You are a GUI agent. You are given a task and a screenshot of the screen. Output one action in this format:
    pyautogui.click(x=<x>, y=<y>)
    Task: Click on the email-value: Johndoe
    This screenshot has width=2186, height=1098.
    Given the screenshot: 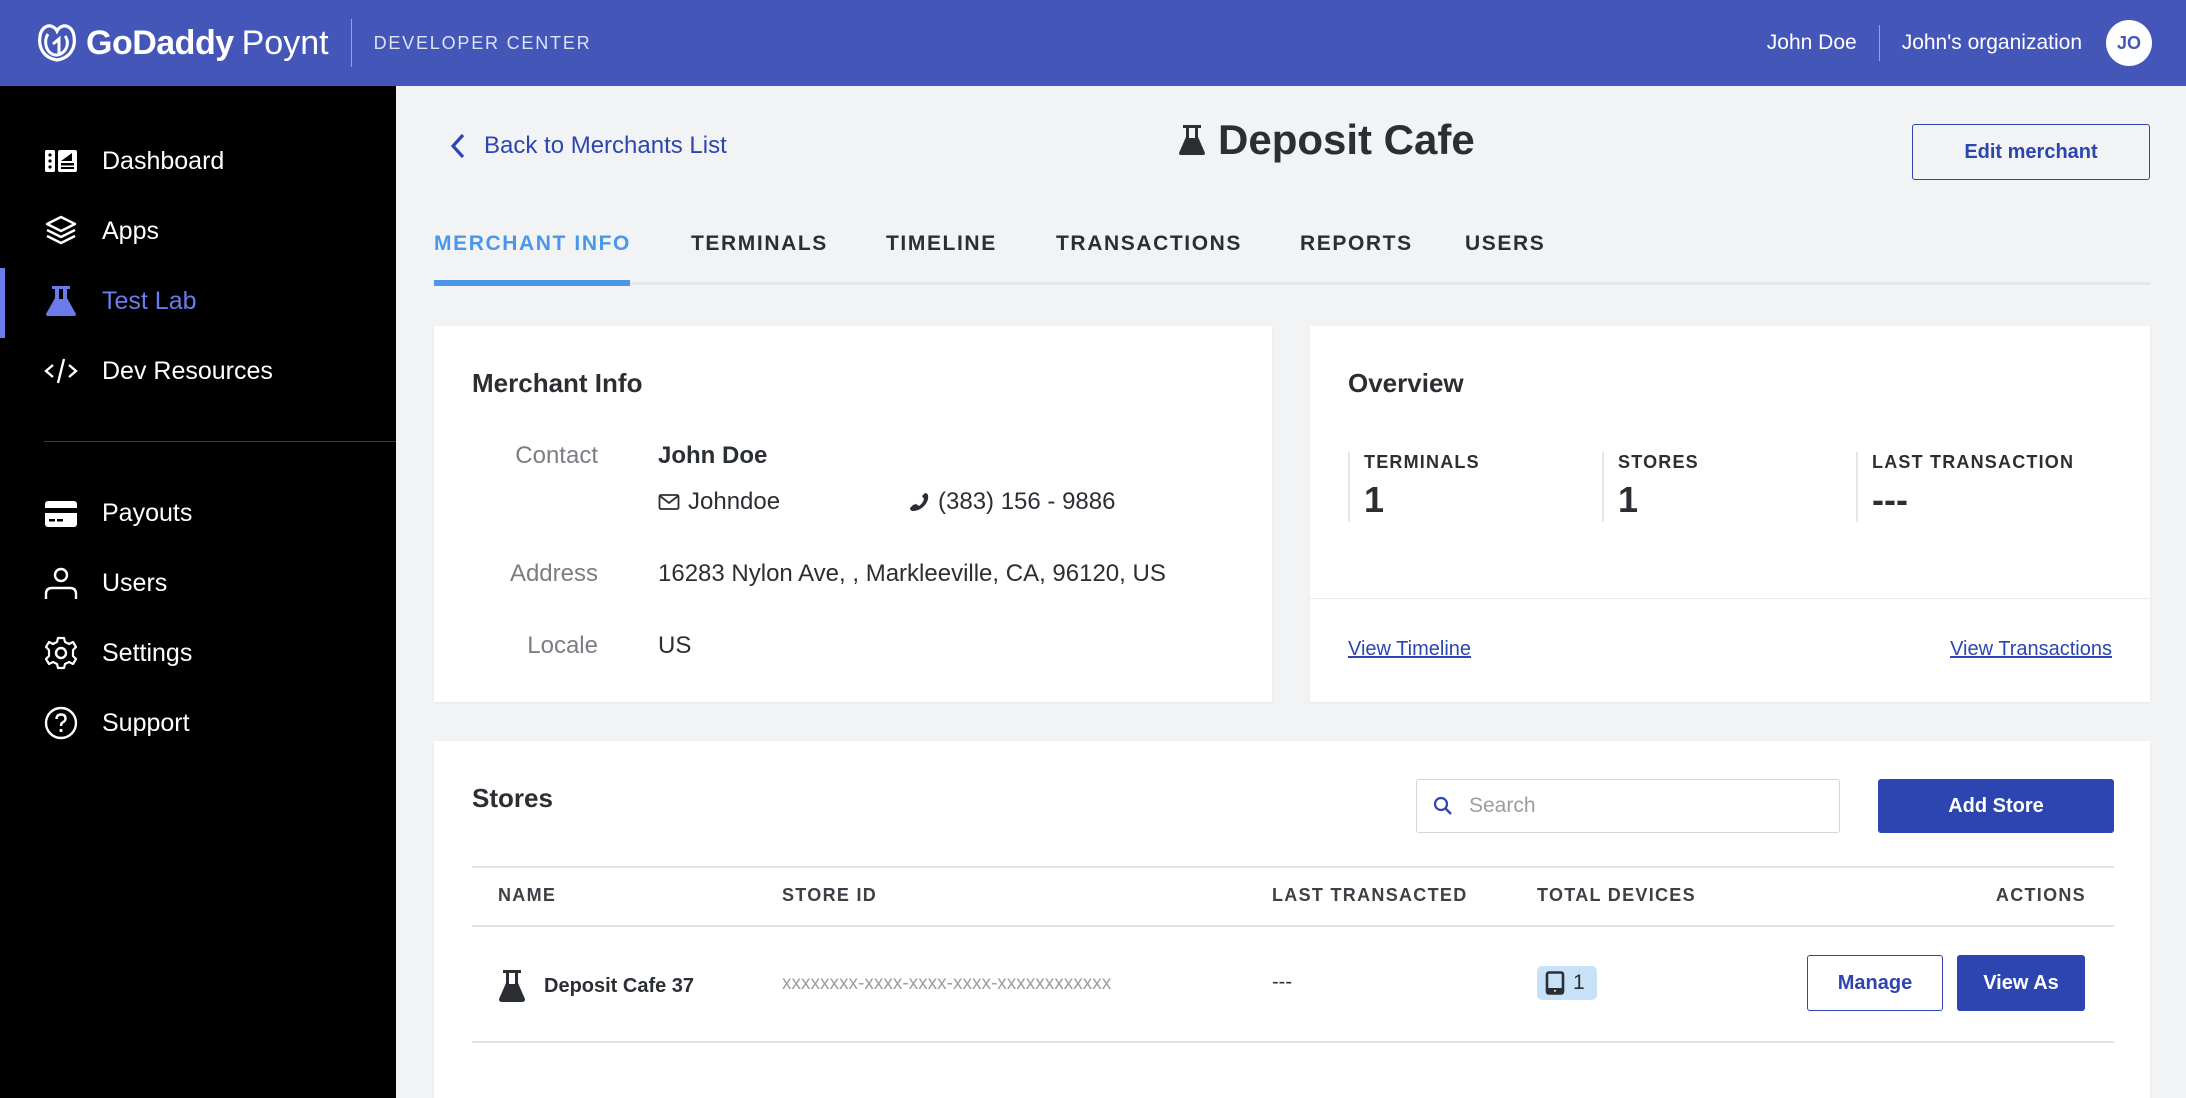 What is the action you would take?
    pyautogui.click(x=734, y=501)
    